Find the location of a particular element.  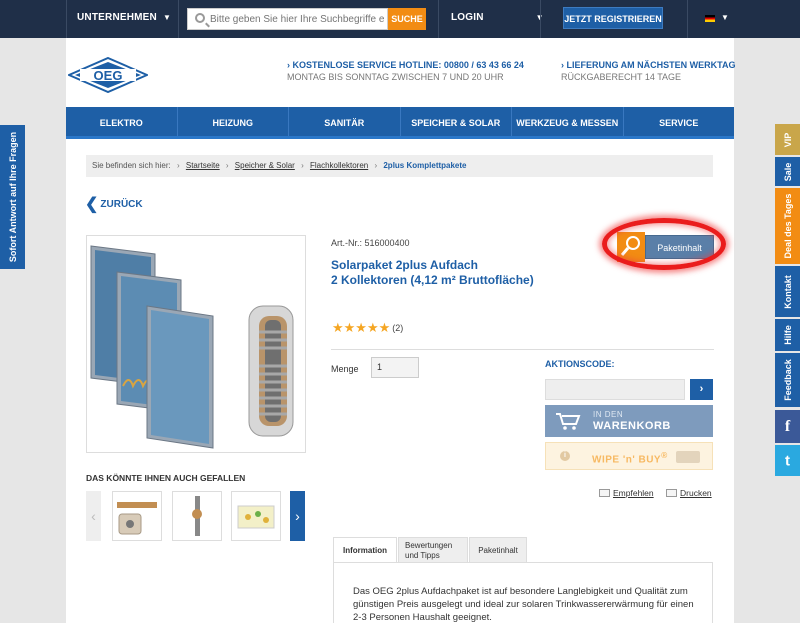

side-tab-deal: Deal des Tages is located at coordinates (787, 226).